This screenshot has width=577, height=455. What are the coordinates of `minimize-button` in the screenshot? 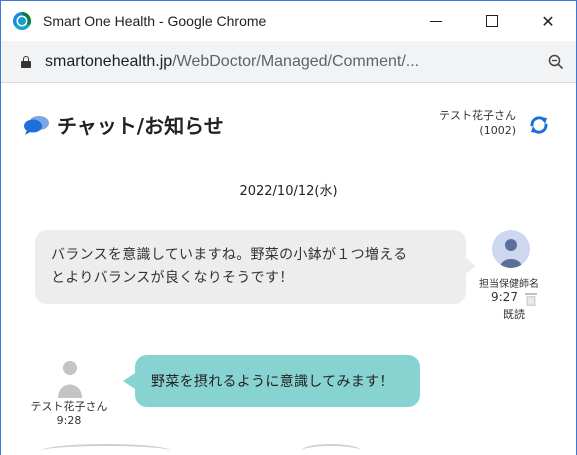 It's located at (436, 21).